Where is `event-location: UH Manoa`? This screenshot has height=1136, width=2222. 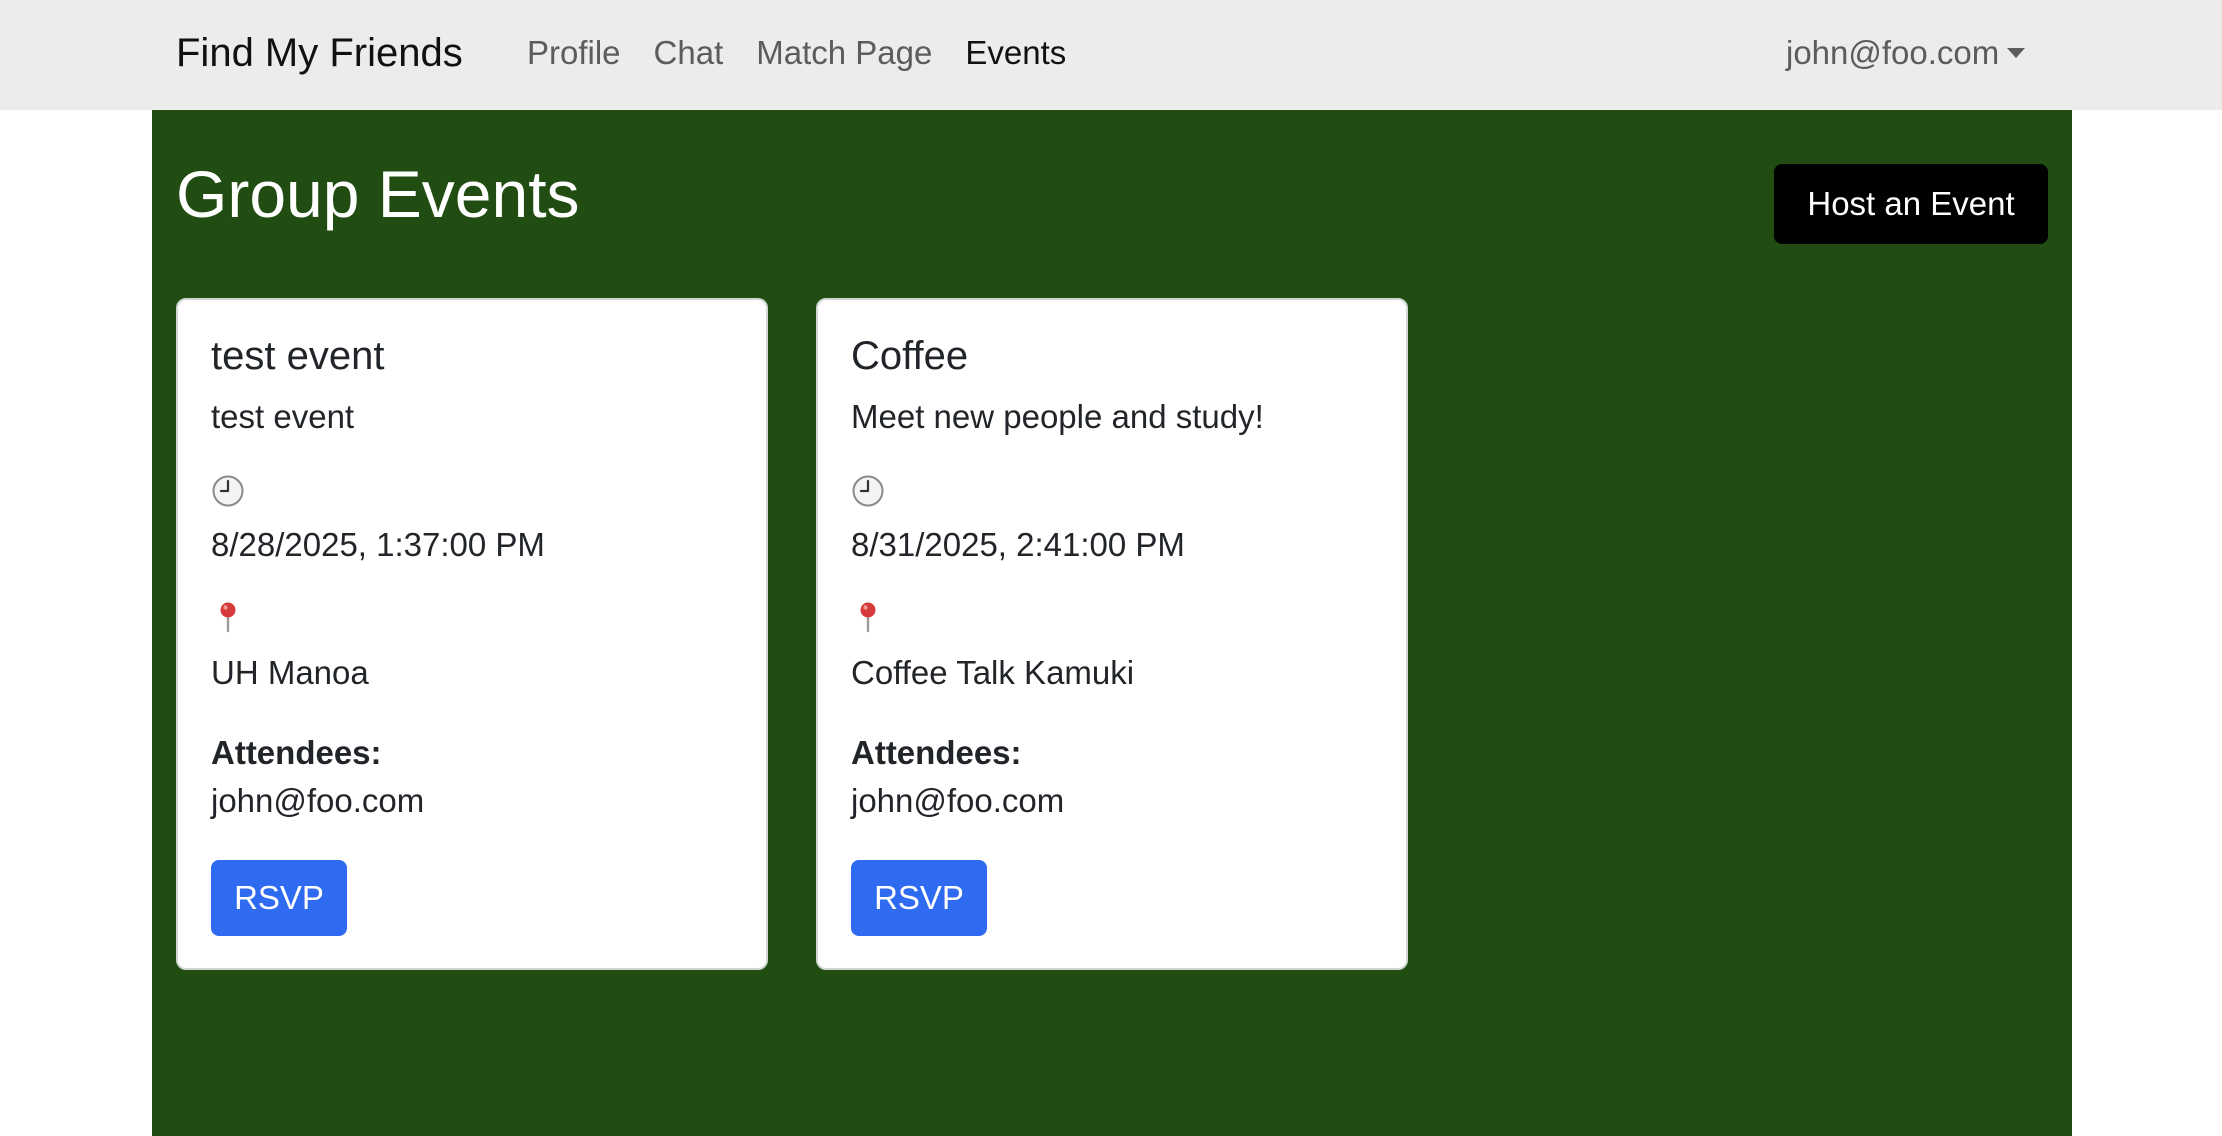
event-location: UH Manoa is located at coordinates (290, 672).